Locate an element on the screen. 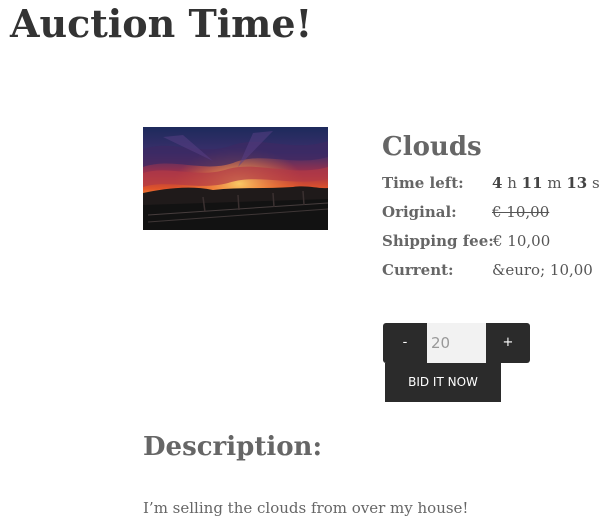  description-heading: Description: is located at coordinates (233, 447).